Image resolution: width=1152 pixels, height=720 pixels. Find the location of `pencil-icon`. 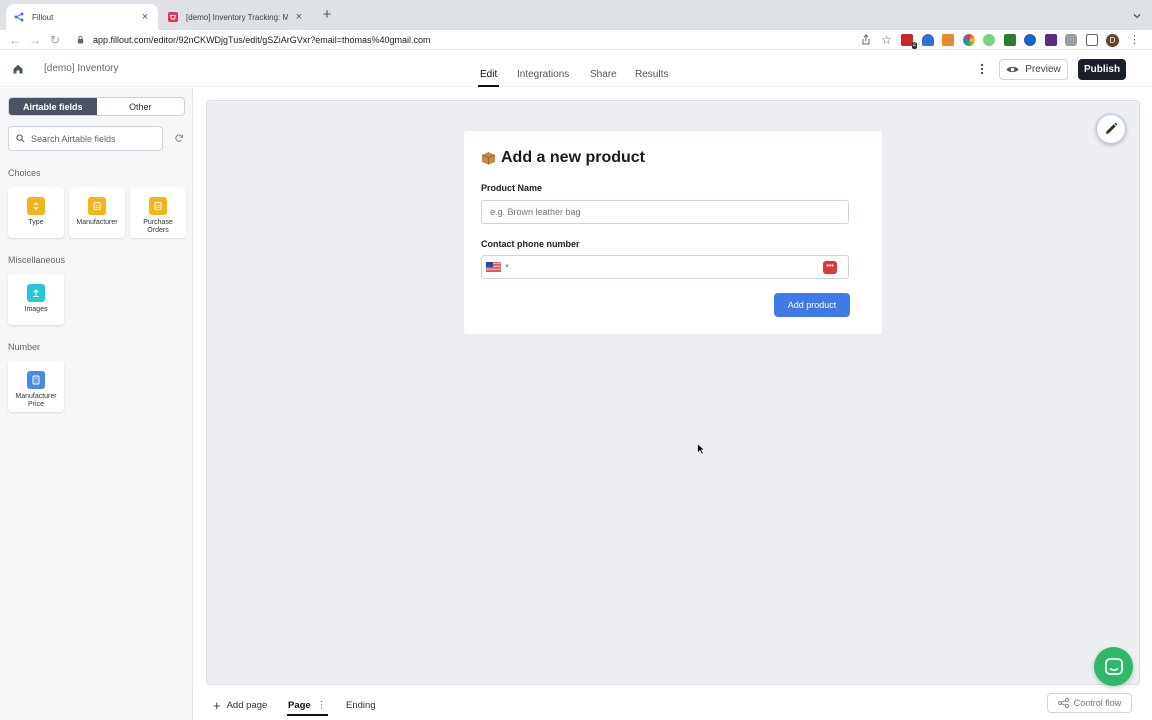

pencil-icon is located at coordinates (1112, 128).